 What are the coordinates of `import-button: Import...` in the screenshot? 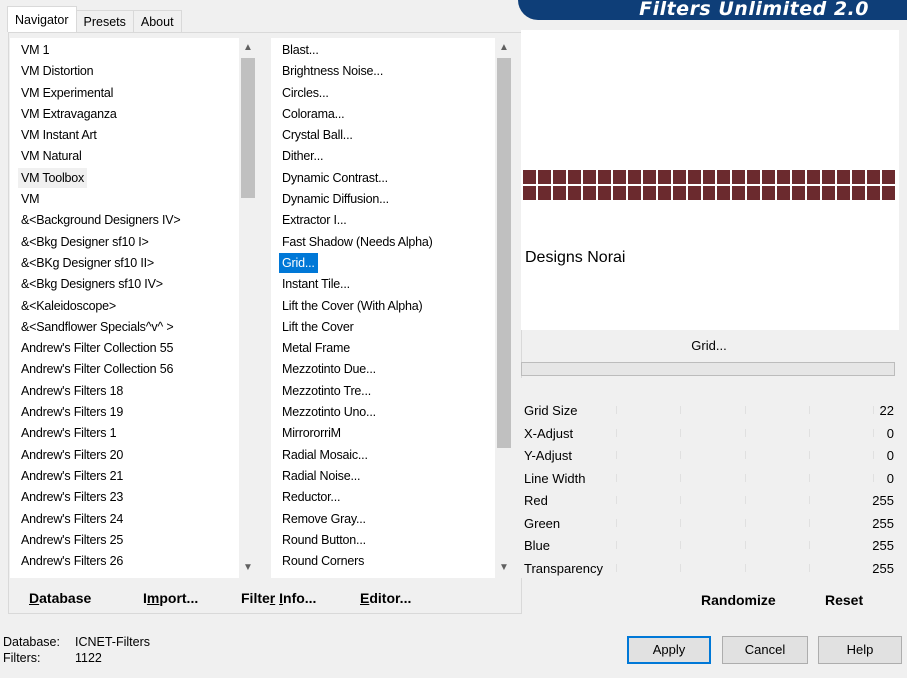 It's located at (170, 598).